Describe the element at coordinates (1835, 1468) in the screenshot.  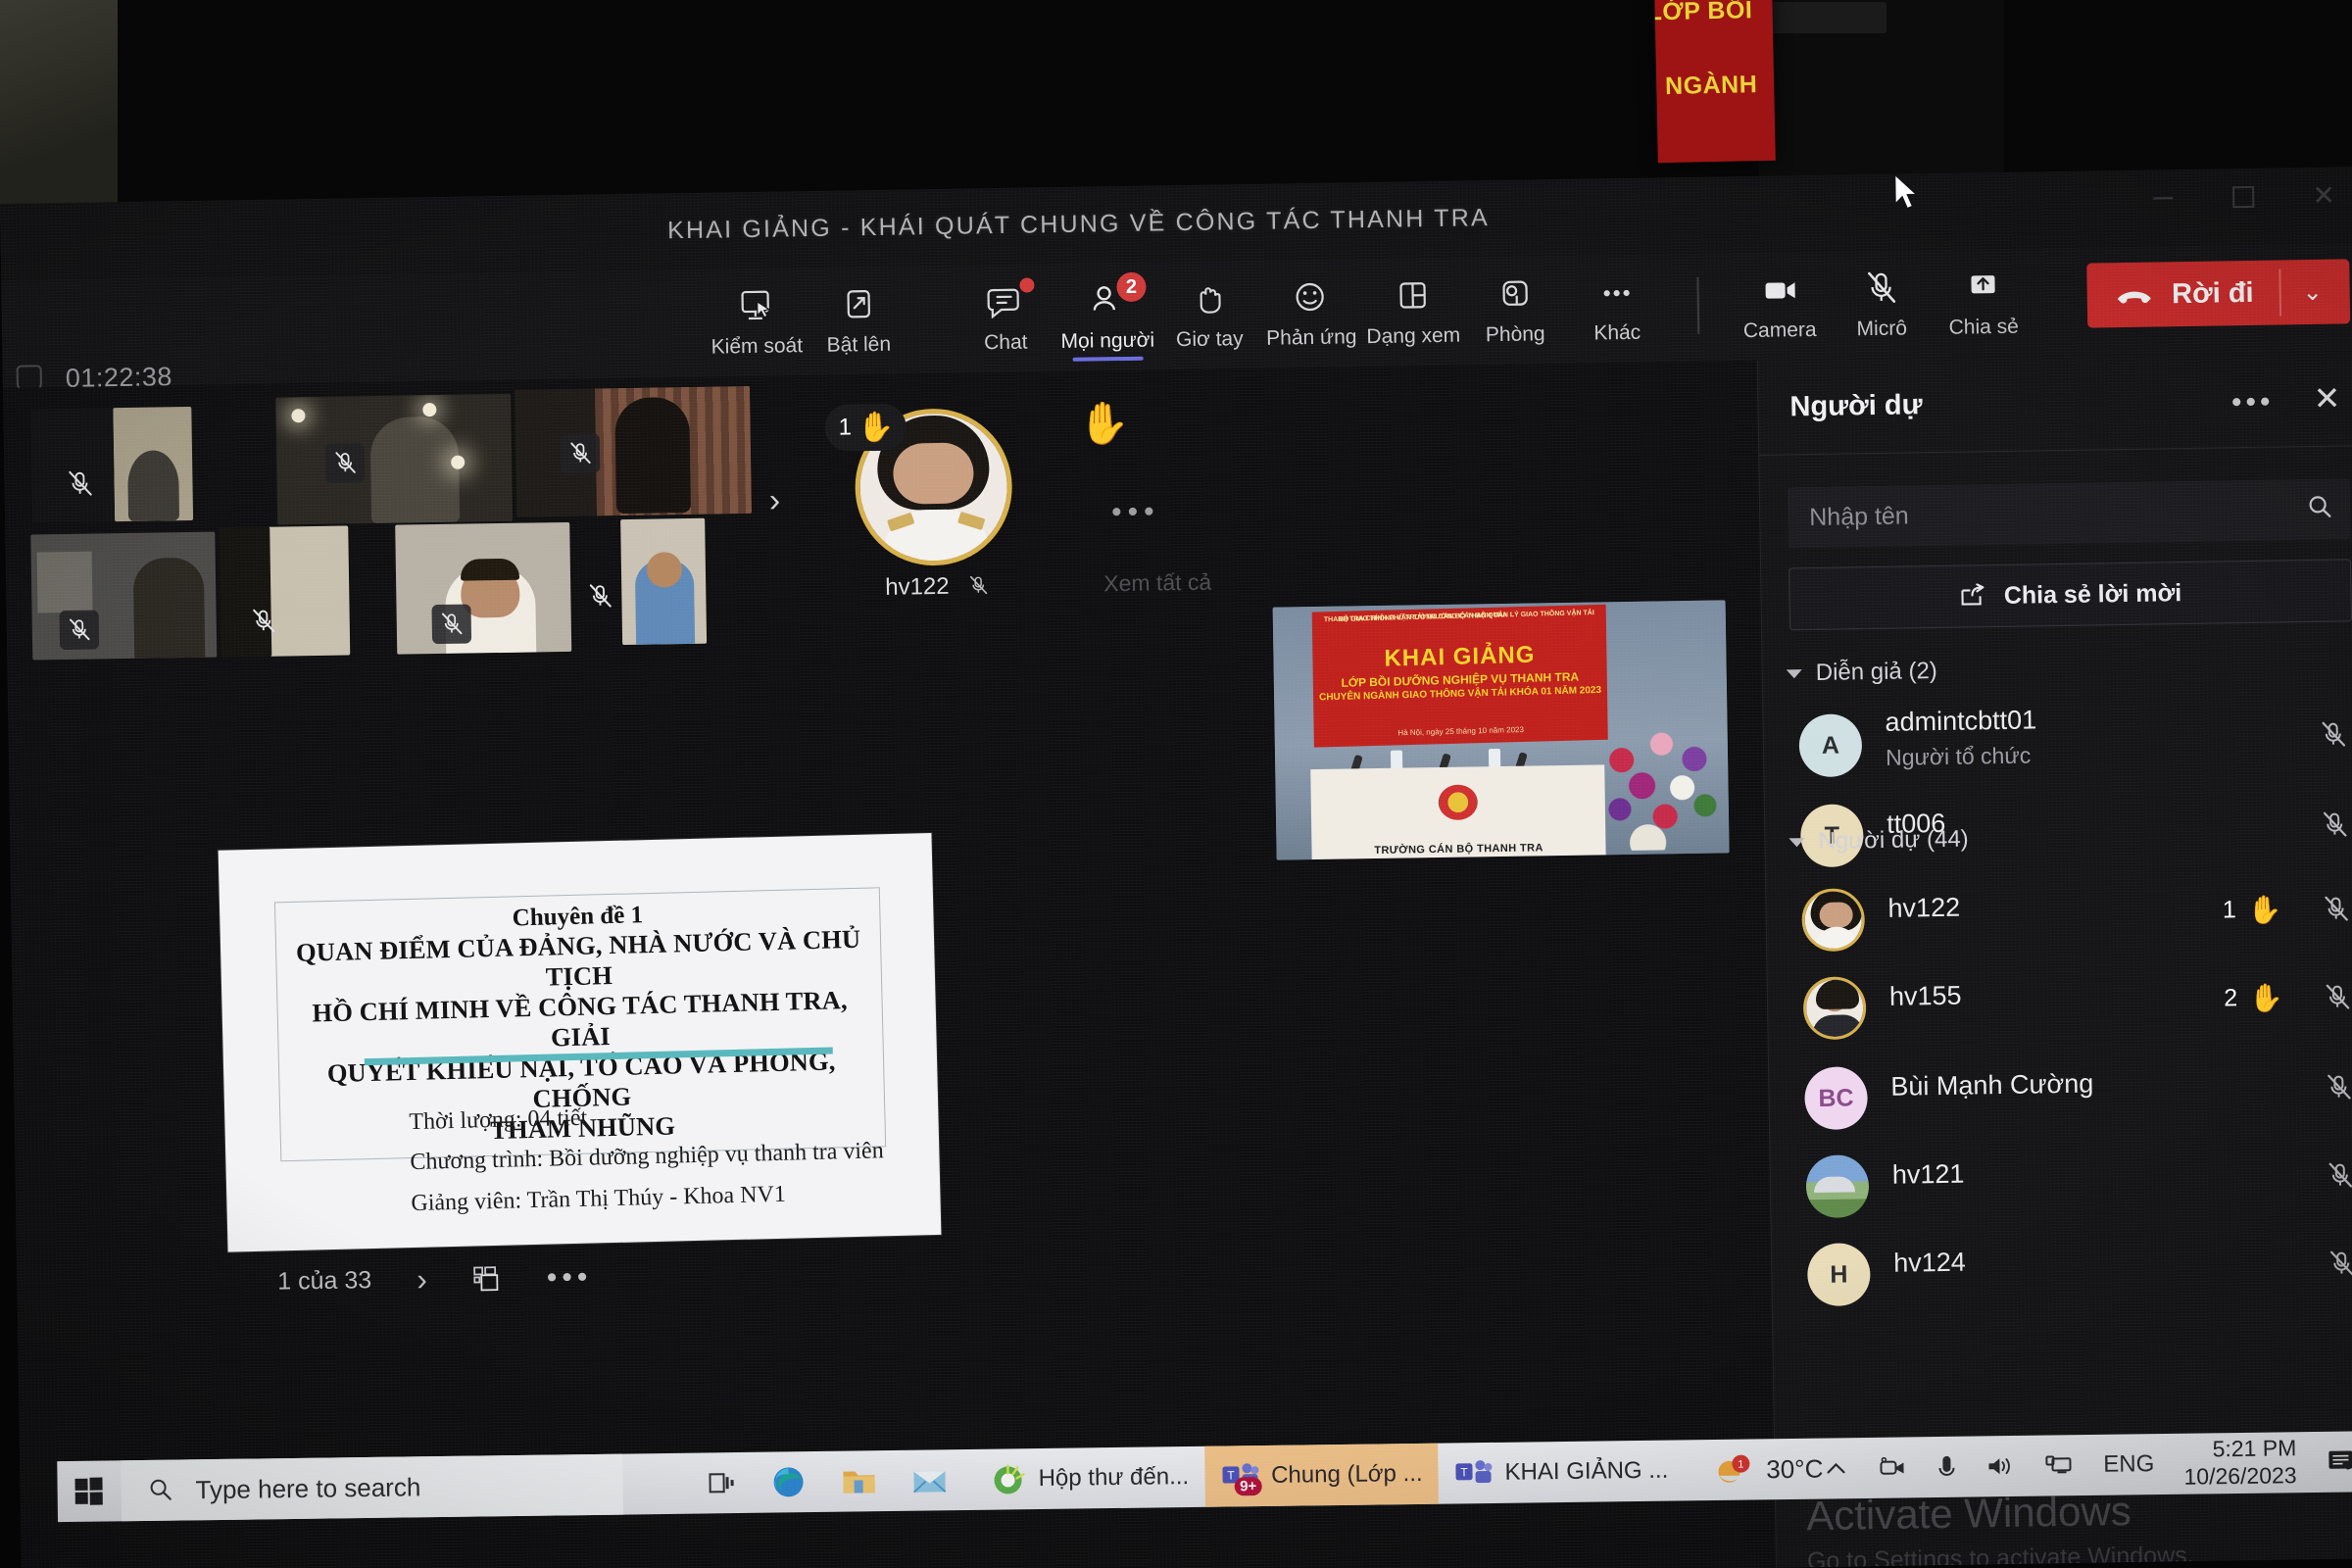
I see `chevron-up-icon` at that location.